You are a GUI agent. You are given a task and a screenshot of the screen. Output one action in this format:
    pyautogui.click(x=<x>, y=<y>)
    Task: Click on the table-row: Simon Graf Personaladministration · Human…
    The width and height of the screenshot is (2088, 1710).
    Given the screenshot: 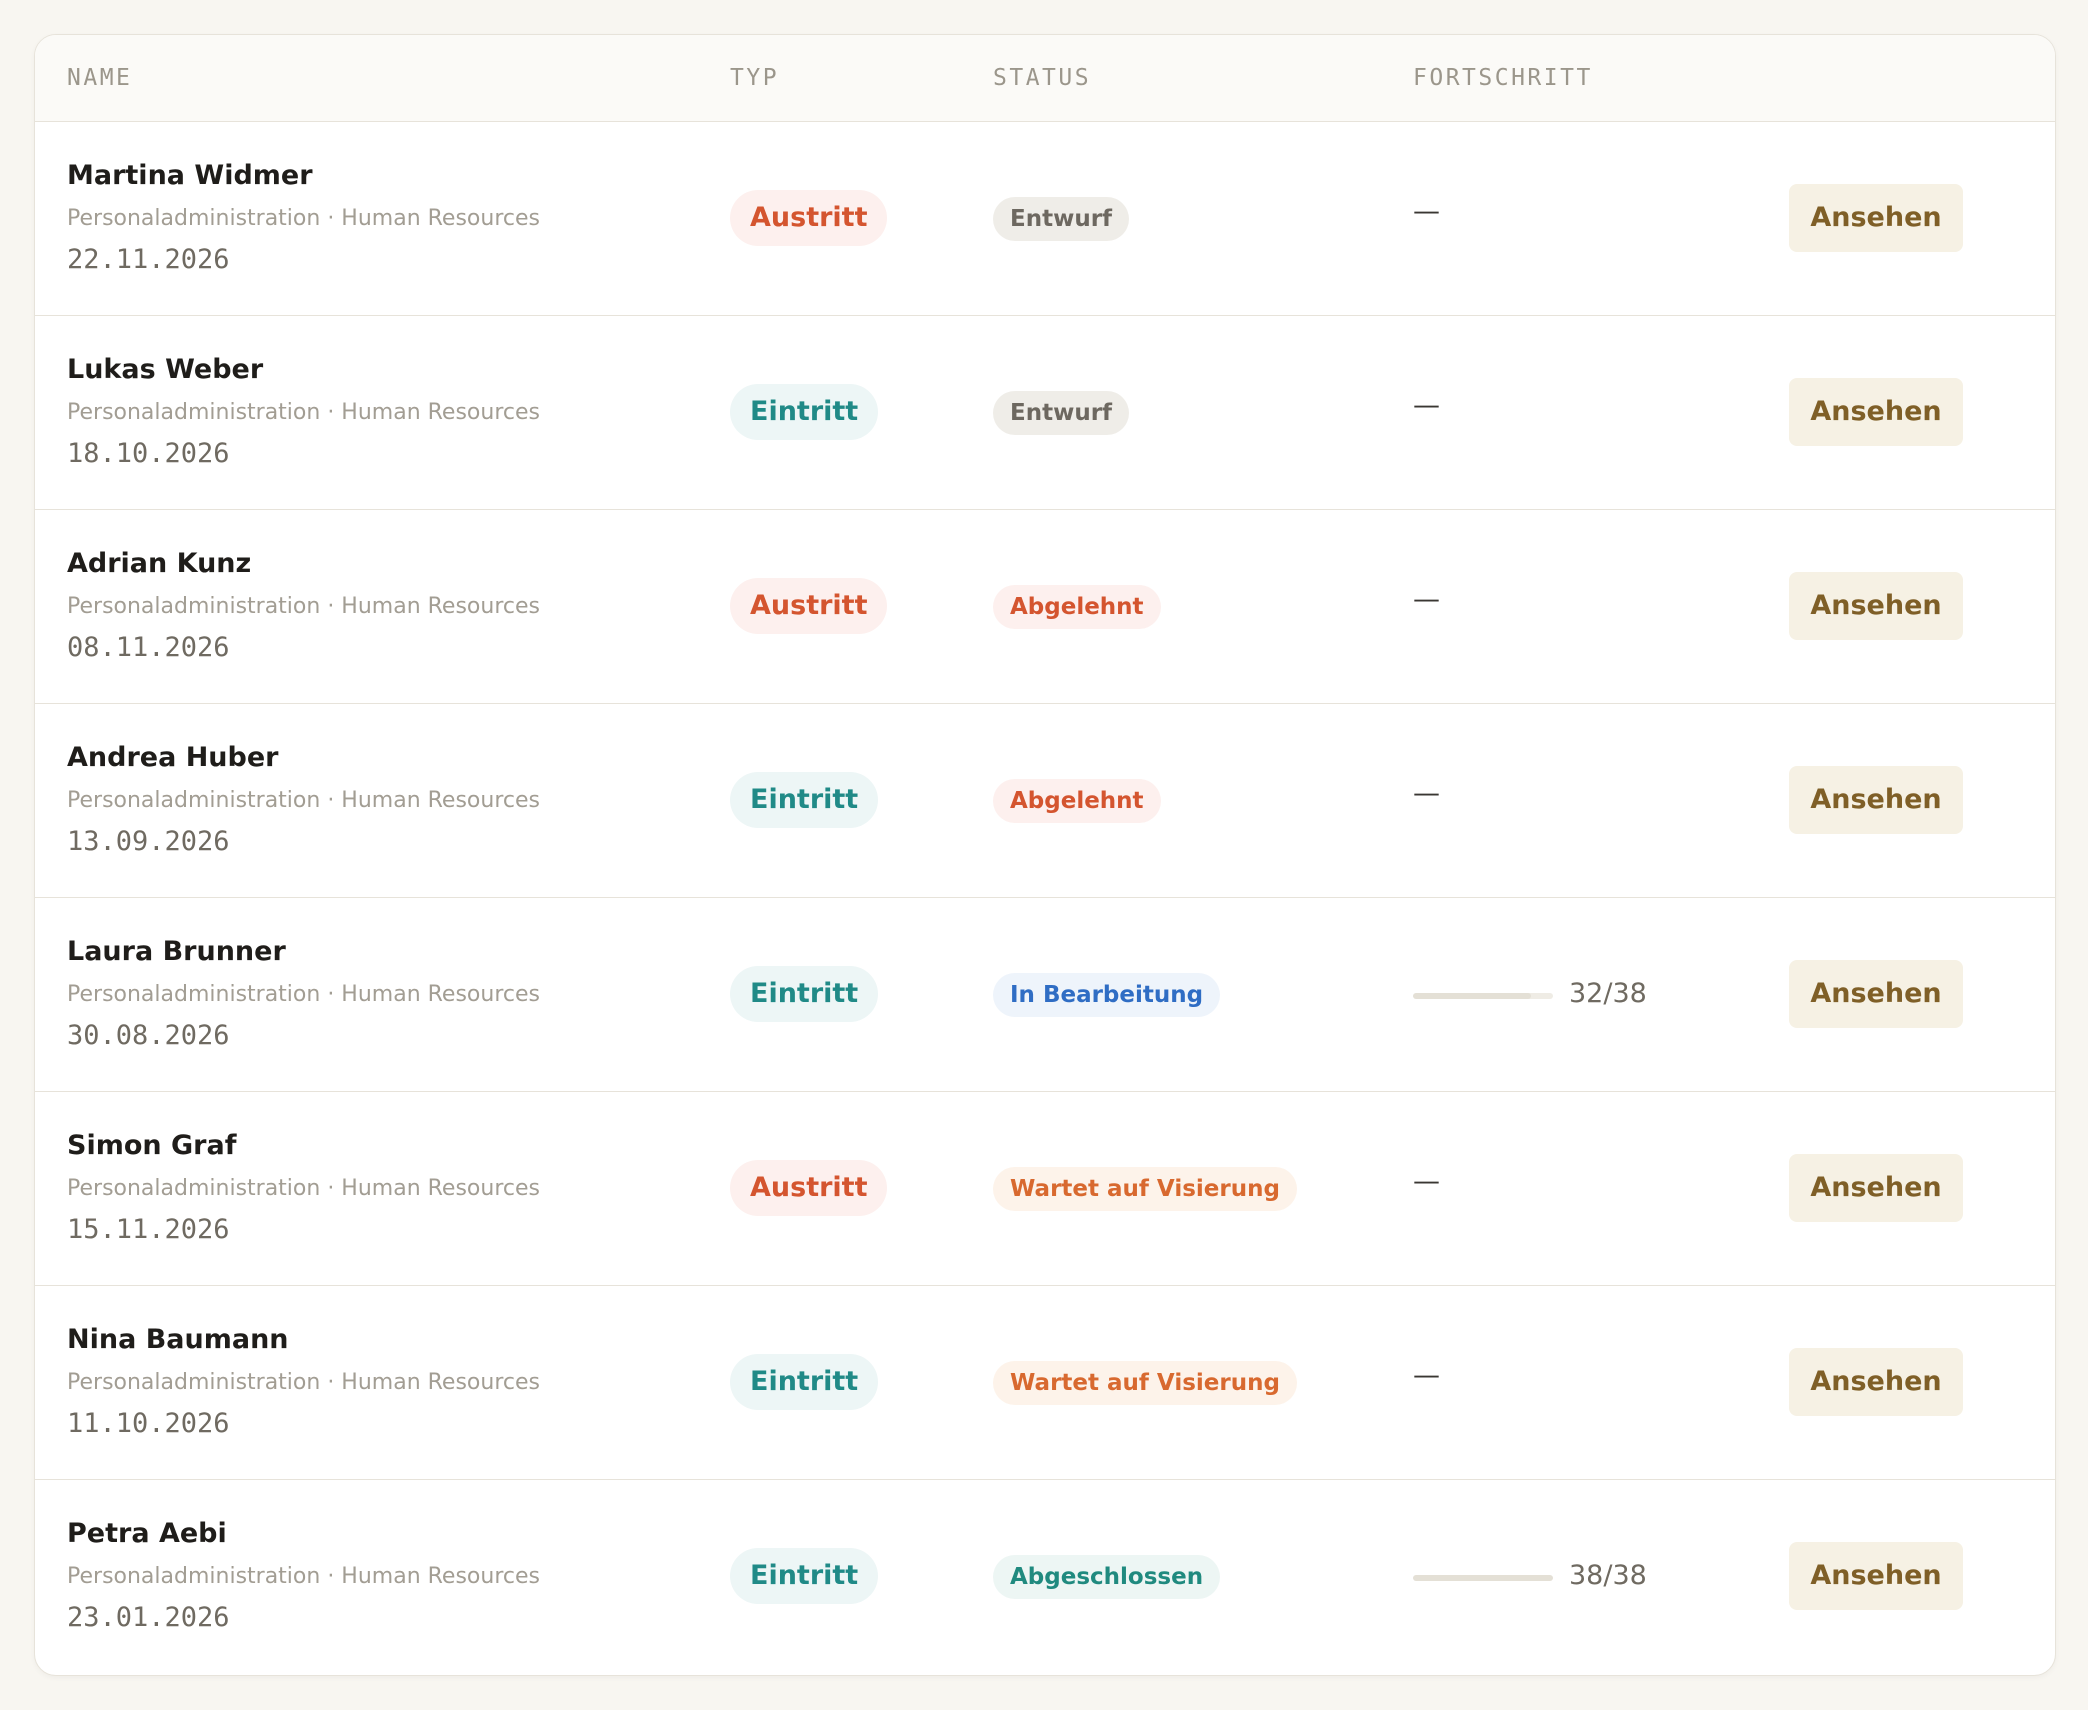 What is the action you would take?
    pyautogui.click(x=1045, y=1189)
    